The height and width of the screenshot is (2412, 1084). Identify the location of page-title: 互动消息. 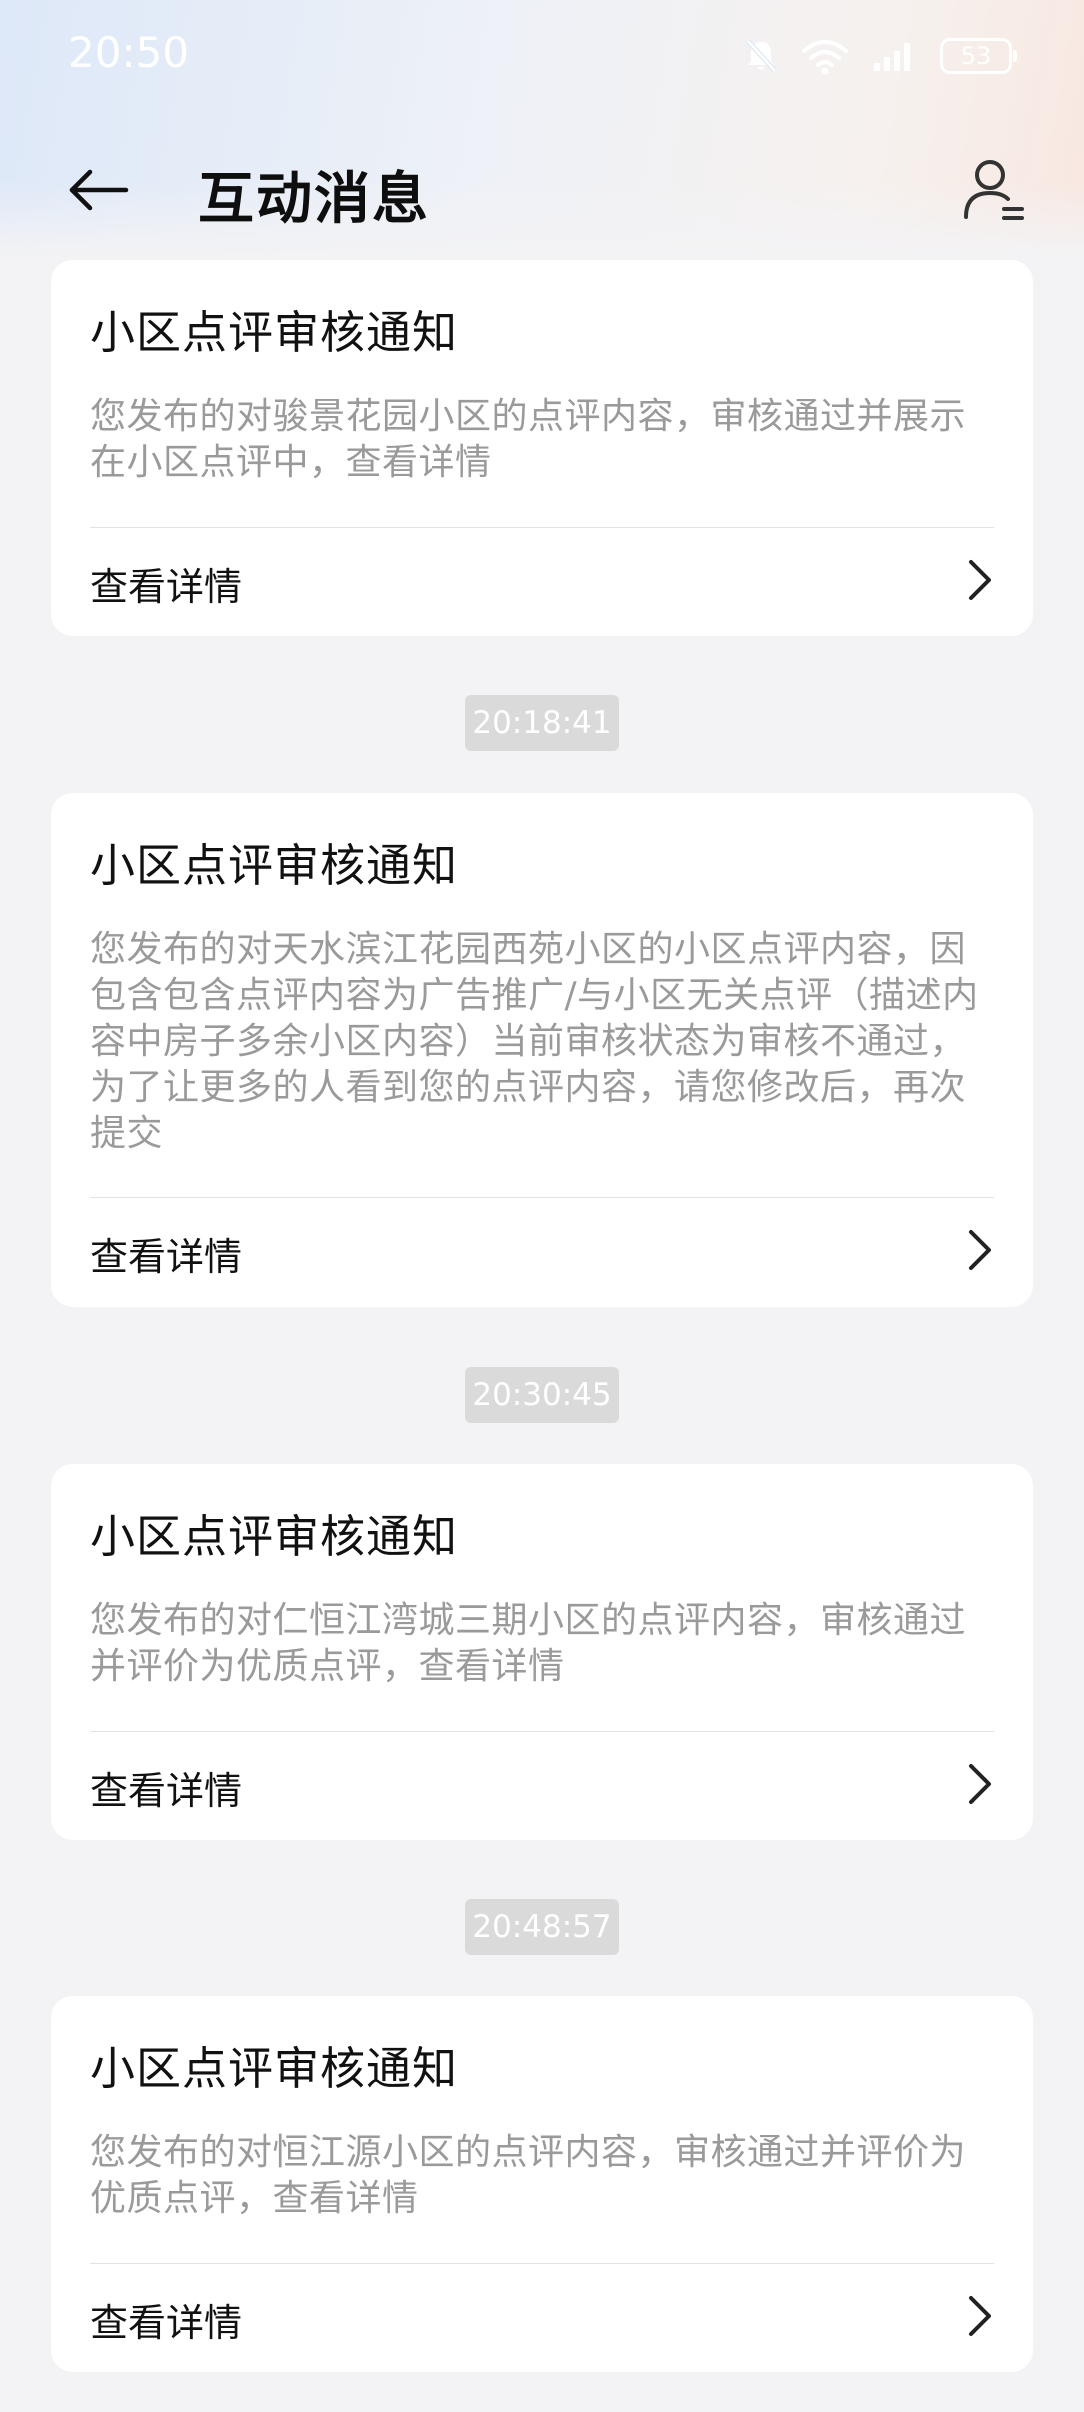
(314, 199).